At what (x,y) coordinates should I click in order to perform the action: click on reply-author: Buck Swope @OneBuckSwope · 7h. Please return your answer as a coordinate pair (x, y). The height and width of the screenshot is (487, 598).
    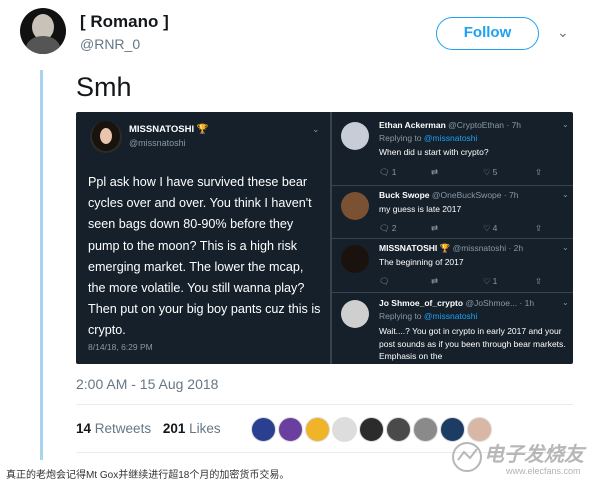
    Looking at the image, I should click on (449, 195).